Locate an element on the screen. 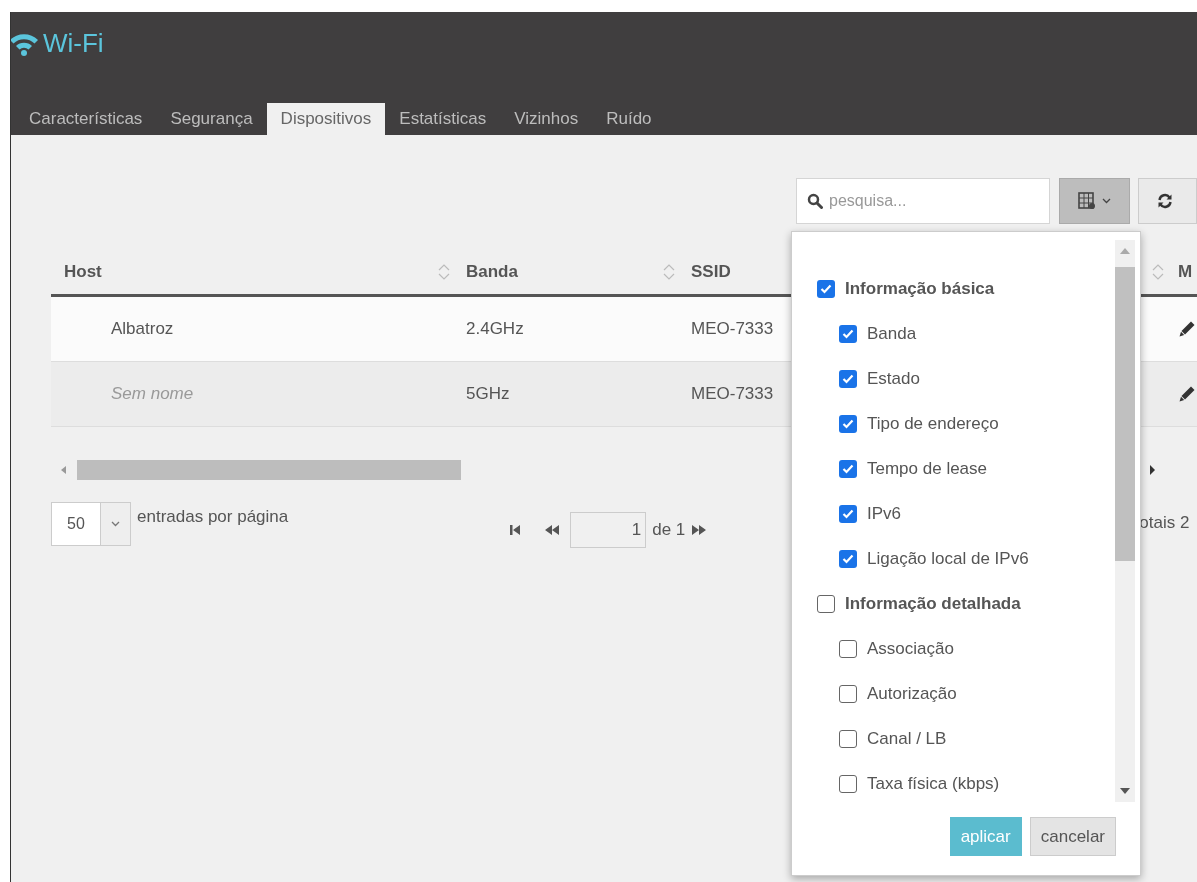  page-size-select: 50 is located at coordinates (91, 524).